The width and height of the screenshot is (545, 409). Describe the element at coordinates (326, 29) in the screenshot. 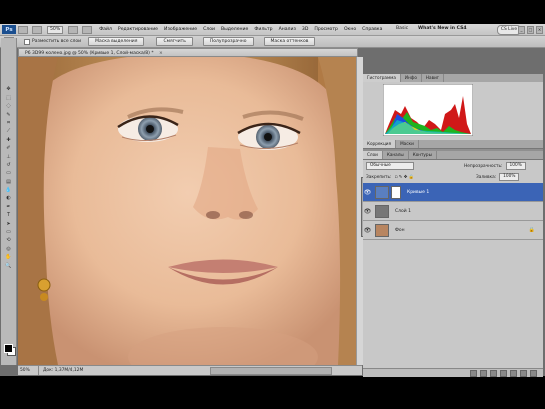

I see `menu-item: Просмотр` at that location.